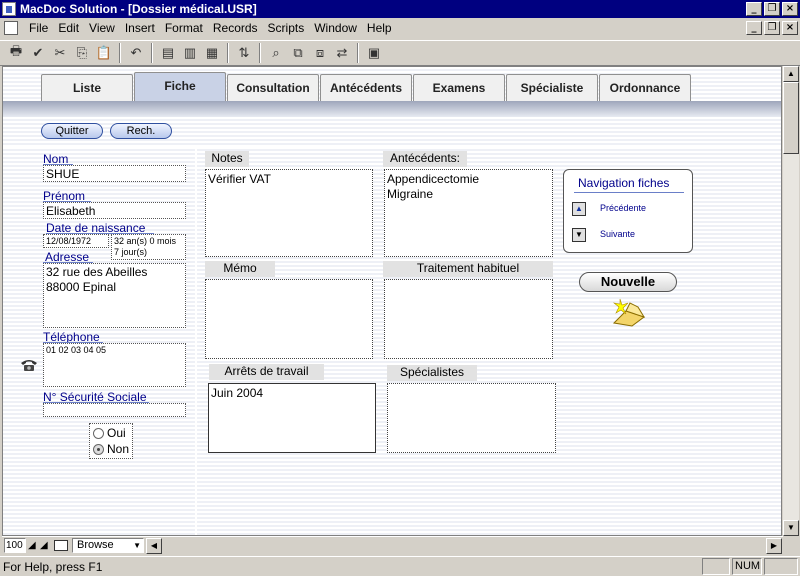 This screenshot has height=576, width=800. What do you see at coordinates (629, 311) in the screenshot?
I see `new-record-icon` at bounding box center [629, 311].